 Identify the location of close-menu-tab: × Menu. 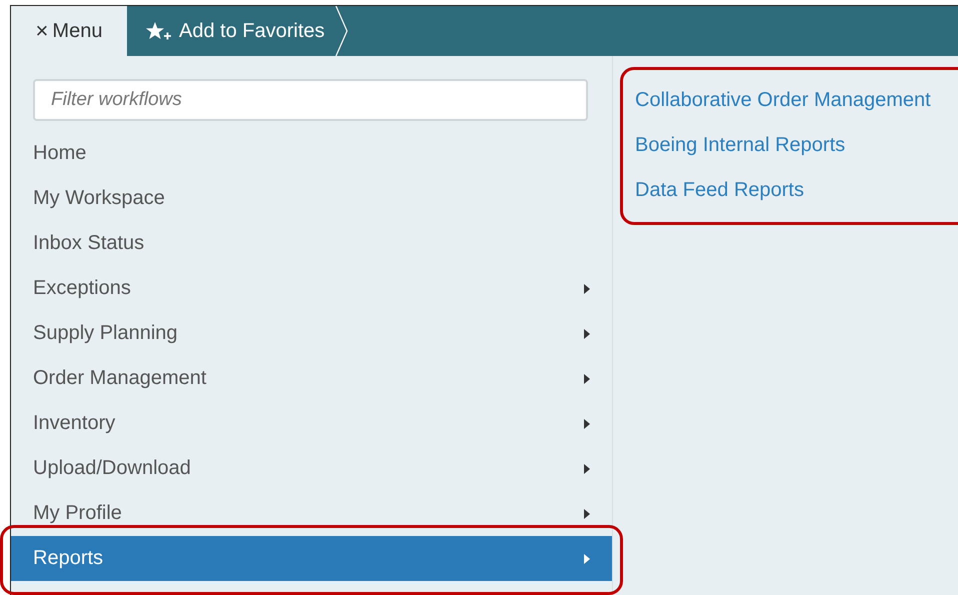
(69, 31).